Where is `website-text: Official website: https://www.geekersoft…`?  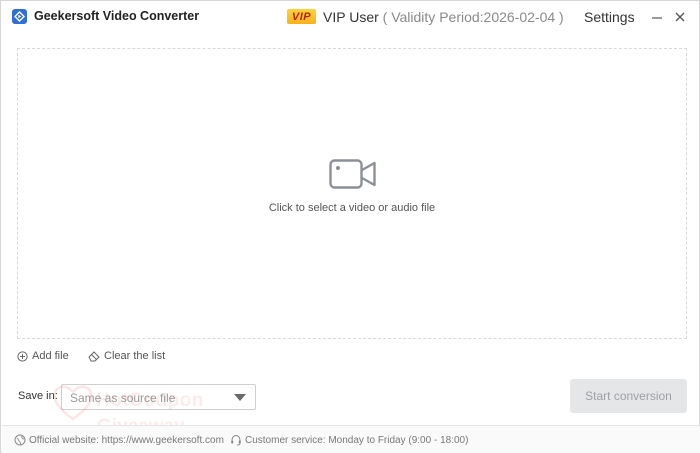 website-text: Official website: https://www.geekersoft… is located at coordinates (126, 440).